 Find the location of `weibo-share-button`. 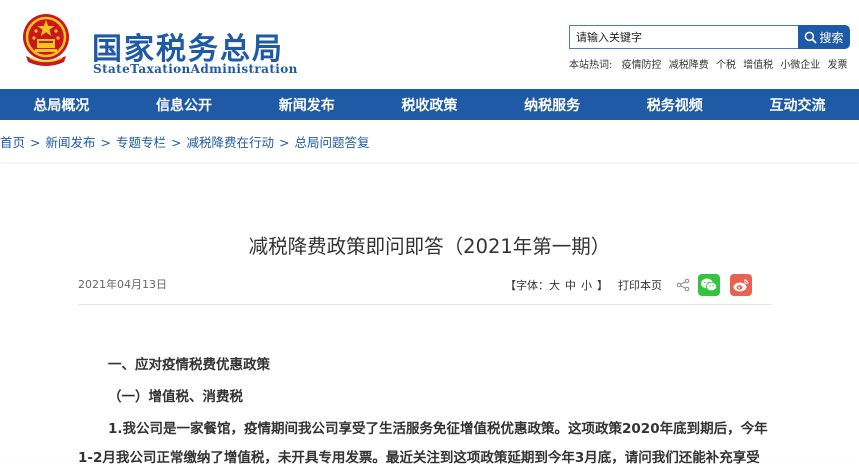

weibo-share-button is located at coordinates (741, 285).